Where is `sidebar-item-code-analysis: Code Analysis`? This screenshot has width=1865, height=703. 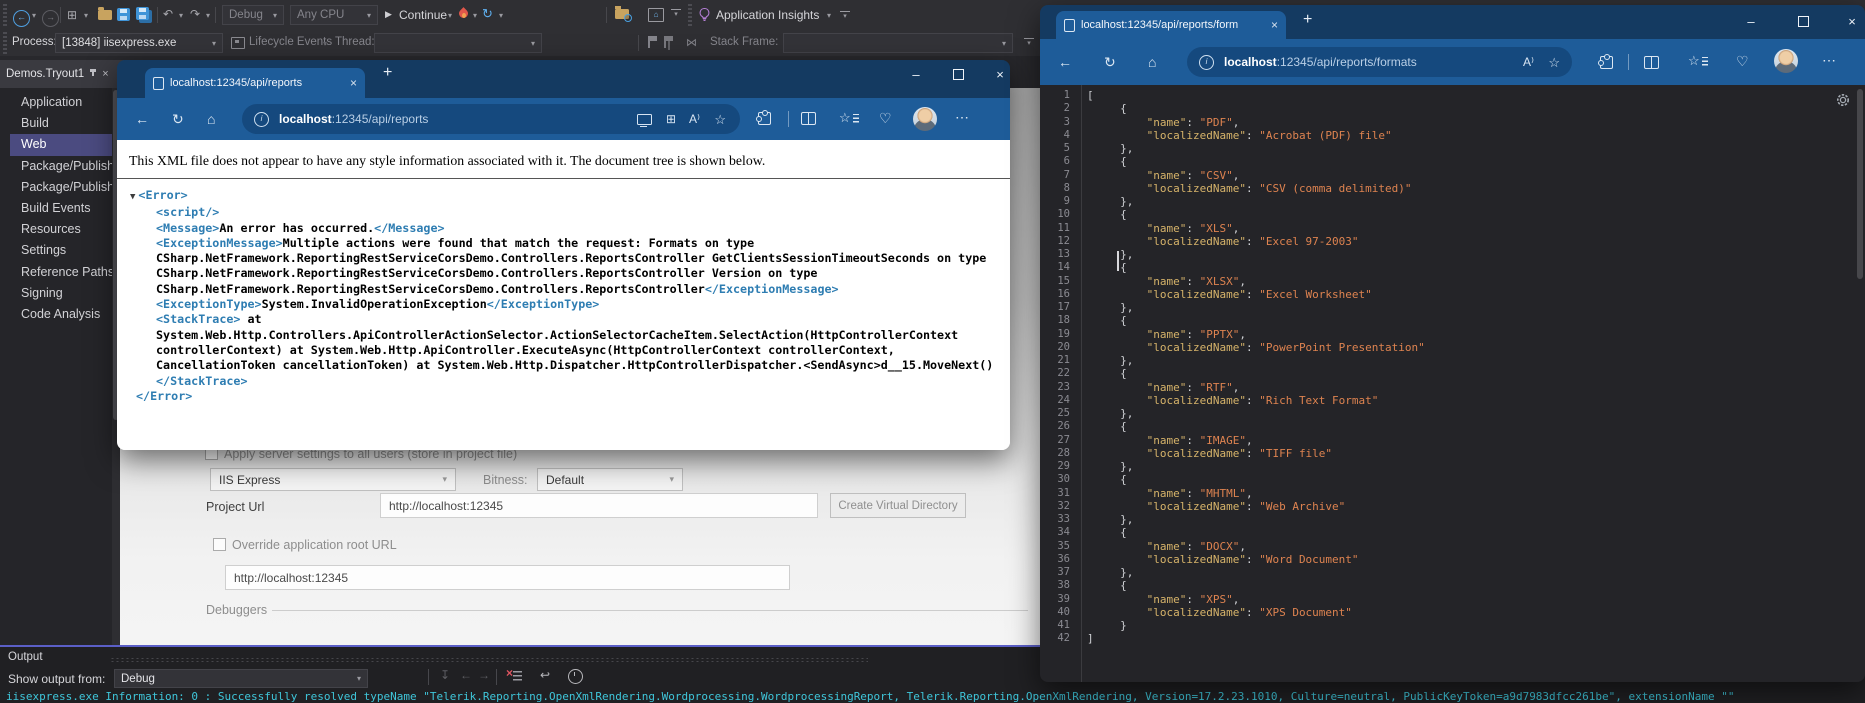
sidebar-item-code-analysis: Code Analysis is located at coordinates (56, 314).